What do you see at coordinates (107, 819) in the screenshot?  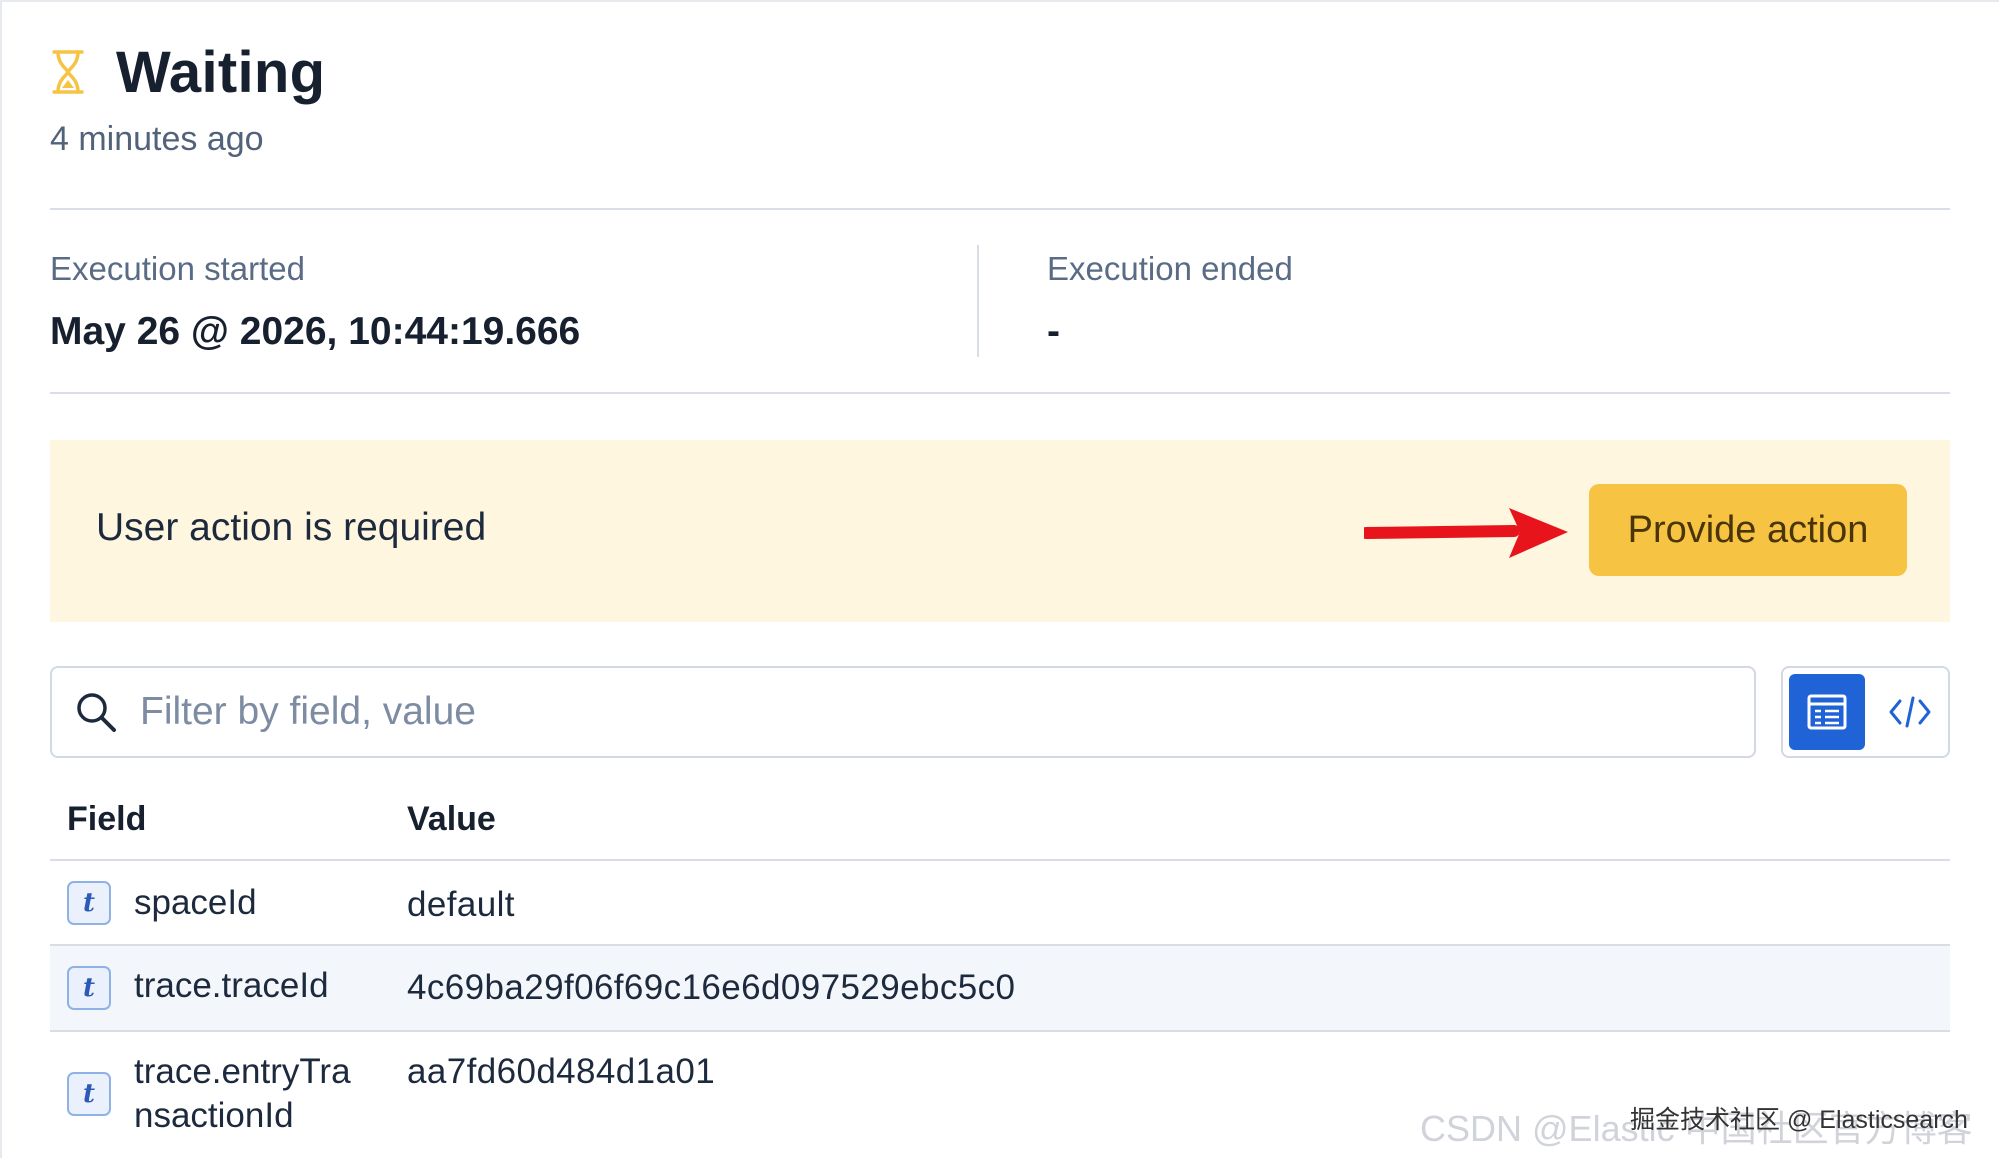 I see `column-header-field: Field` at bounding box center [107, 819].